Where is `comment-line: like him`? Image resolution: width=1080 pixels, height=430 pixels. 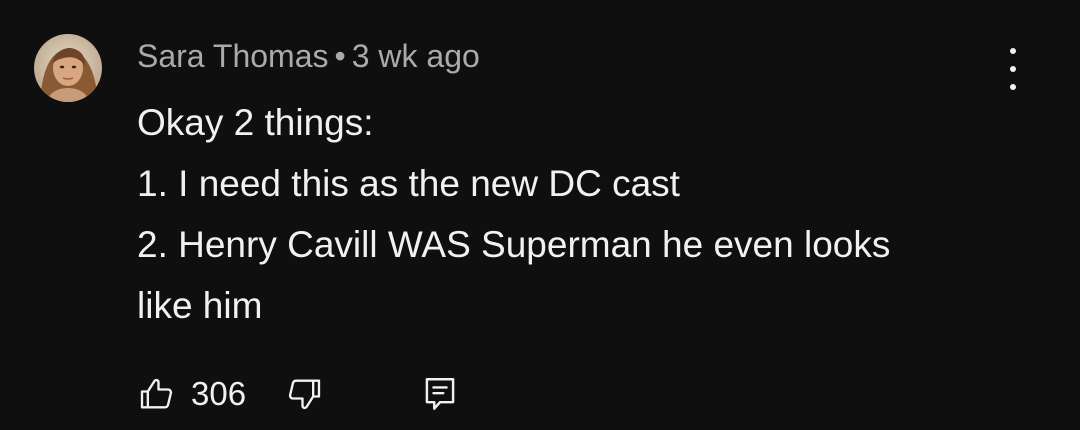 comment-line: like him is located at coordinates (200, 305).